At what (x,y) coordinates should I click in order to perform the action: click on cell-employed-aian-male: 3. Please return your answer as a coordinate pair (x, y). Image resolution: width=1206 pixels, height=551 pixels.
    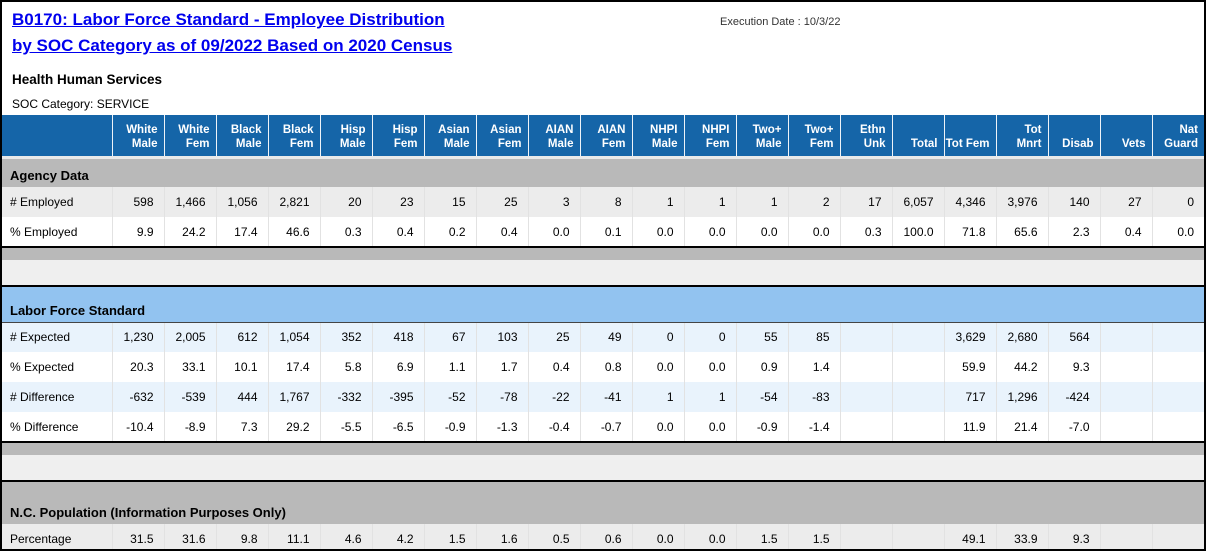
    Looking at the image, I should click on (553, 202).